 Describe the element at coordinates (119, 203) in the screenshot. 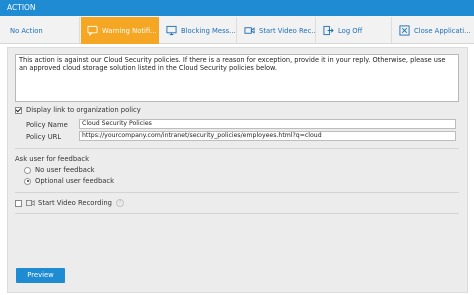

I see `help-icon: ?` at that location.